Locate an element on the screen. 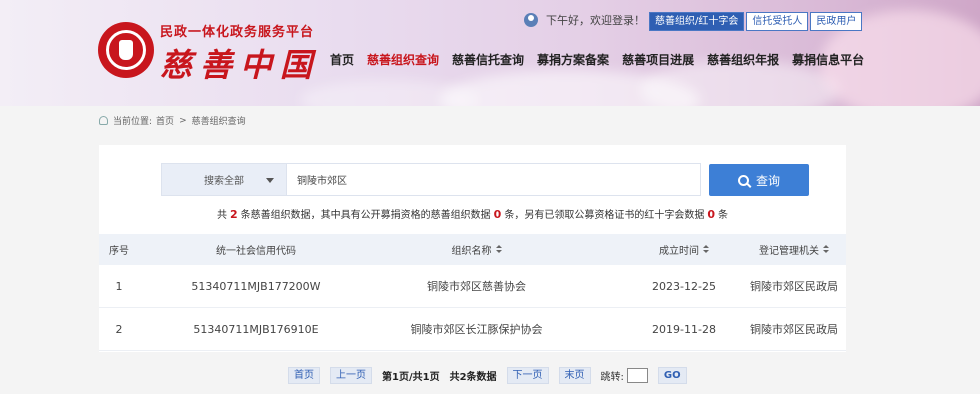 This screenshot has height=394, width=980. role-tab-civil-user: 民政用户 is located at coordinates (836, 21).